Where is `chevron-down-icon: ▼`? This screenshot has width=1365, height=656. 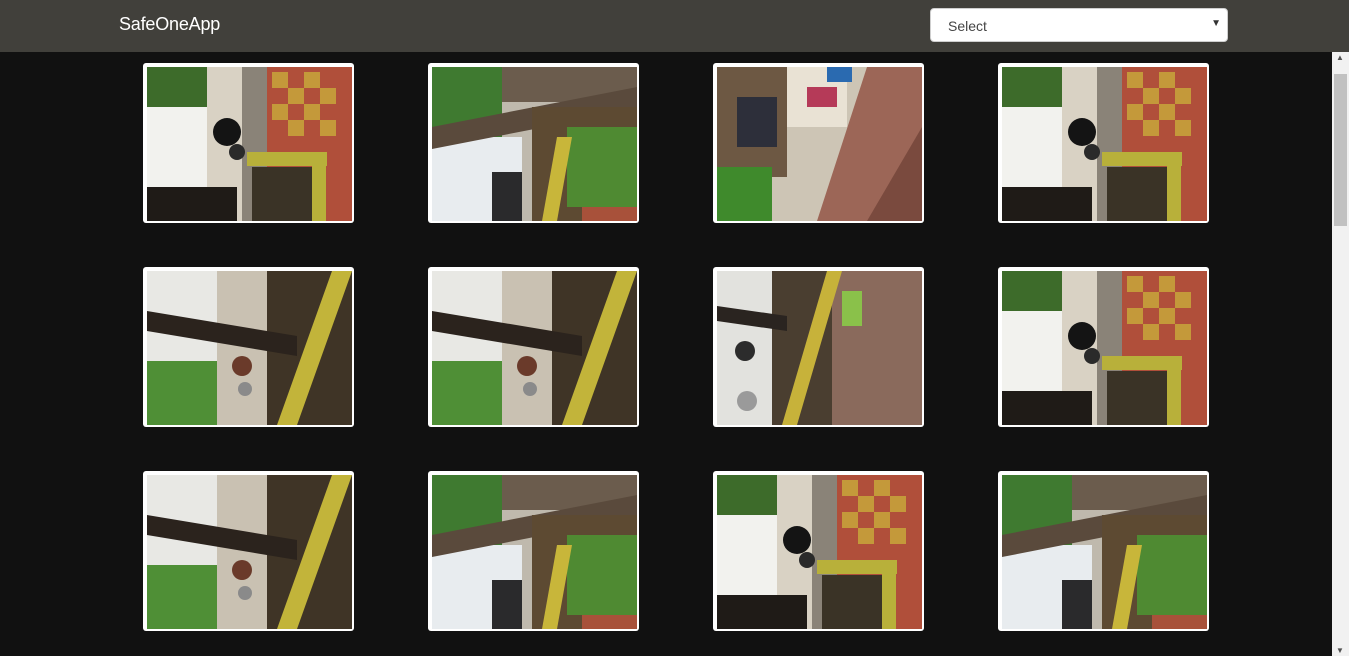 chevron-down-icon: ▼ is located at coordinates (1216, 23).